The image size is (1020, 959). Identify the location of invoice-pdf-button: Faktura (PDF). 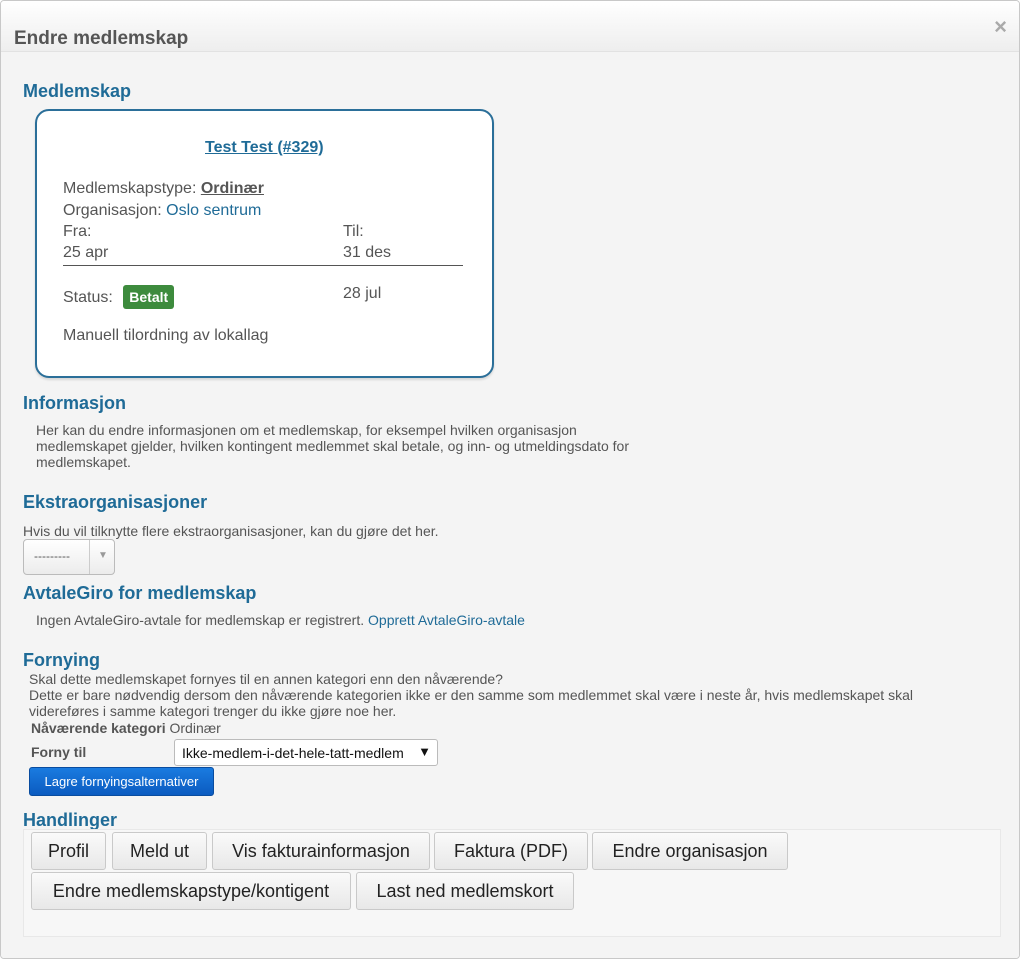
(511, 851).